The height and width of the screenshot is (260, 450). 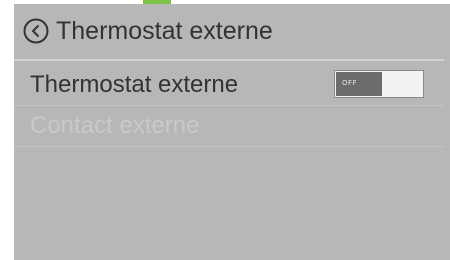 I want to click on thermostat-externe-toggle: OFF, so click(x=379, y=84).